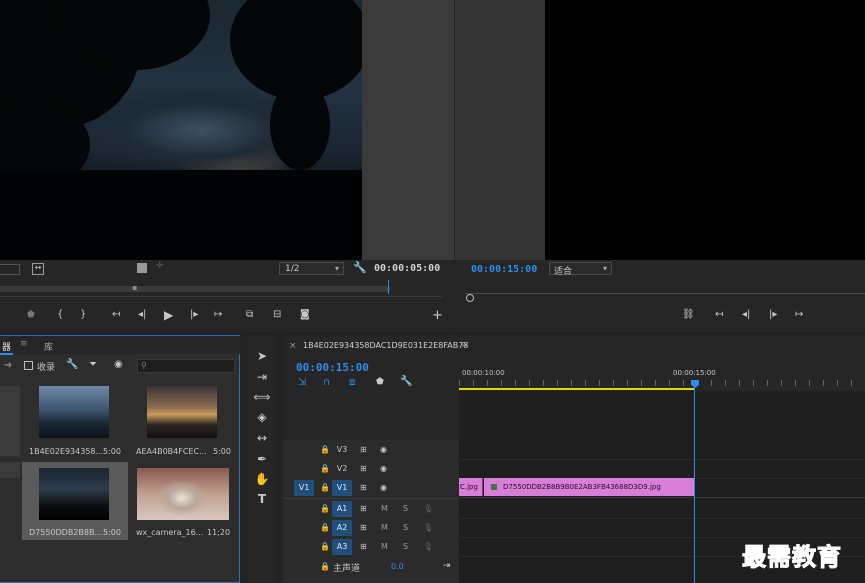 This screenshot has height=583, width=865. Describe the element at coordinates (93, 365) in the screenshot. I see `filter-icon: ⏷` at that location.